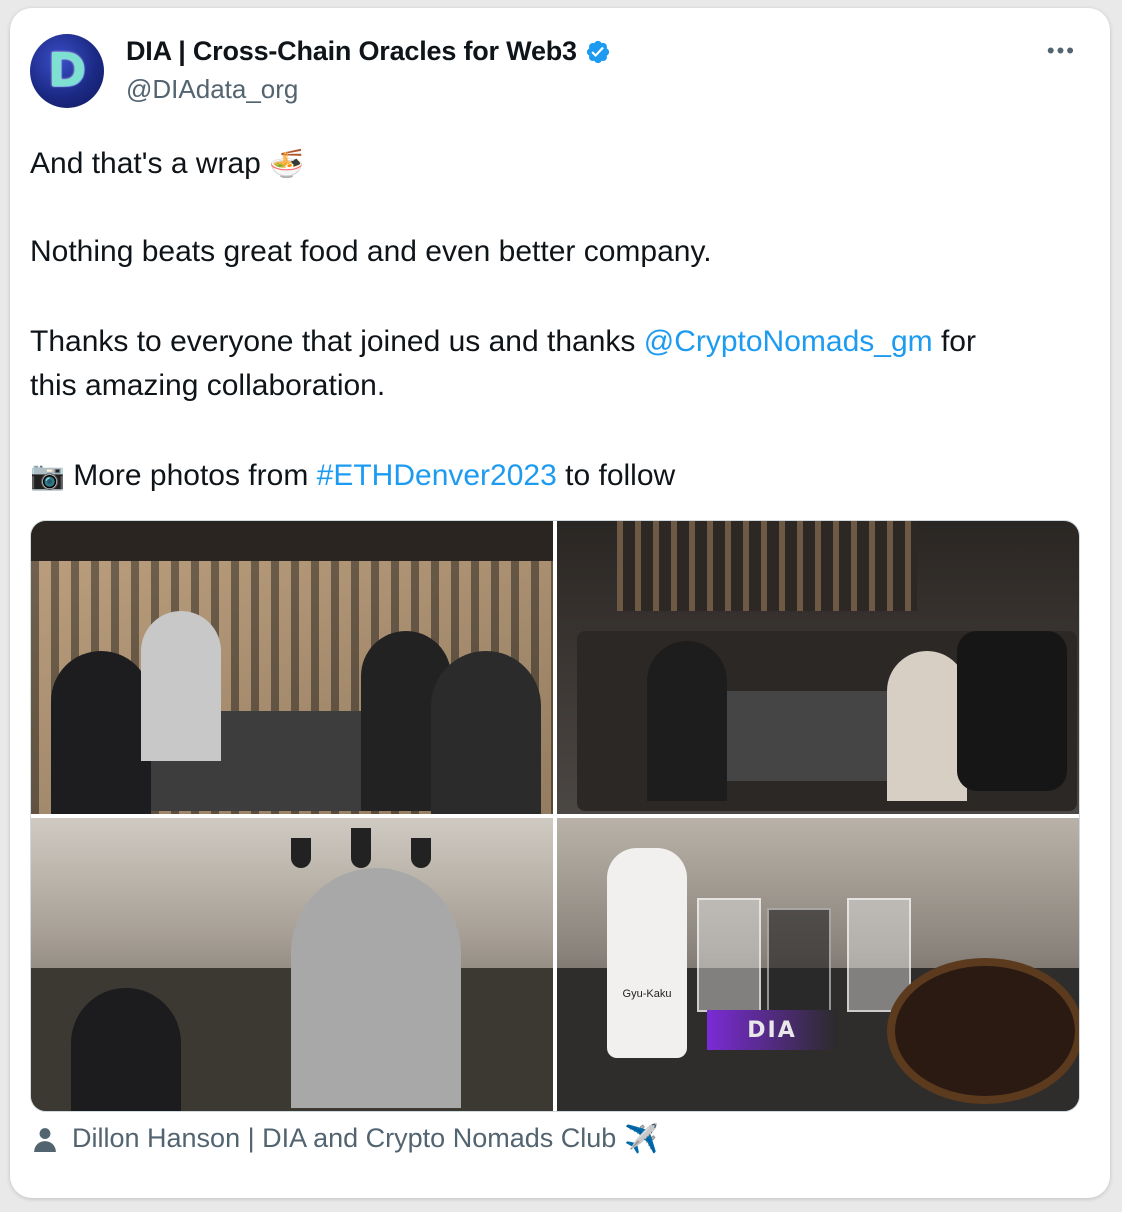 The width and height of the screenshot is (1122, 1212). What do you see at coordinates (437, 475) in the screenshot?
I see `hashtag-link: #ETHDenver2023` at bounding box center [437, 475].